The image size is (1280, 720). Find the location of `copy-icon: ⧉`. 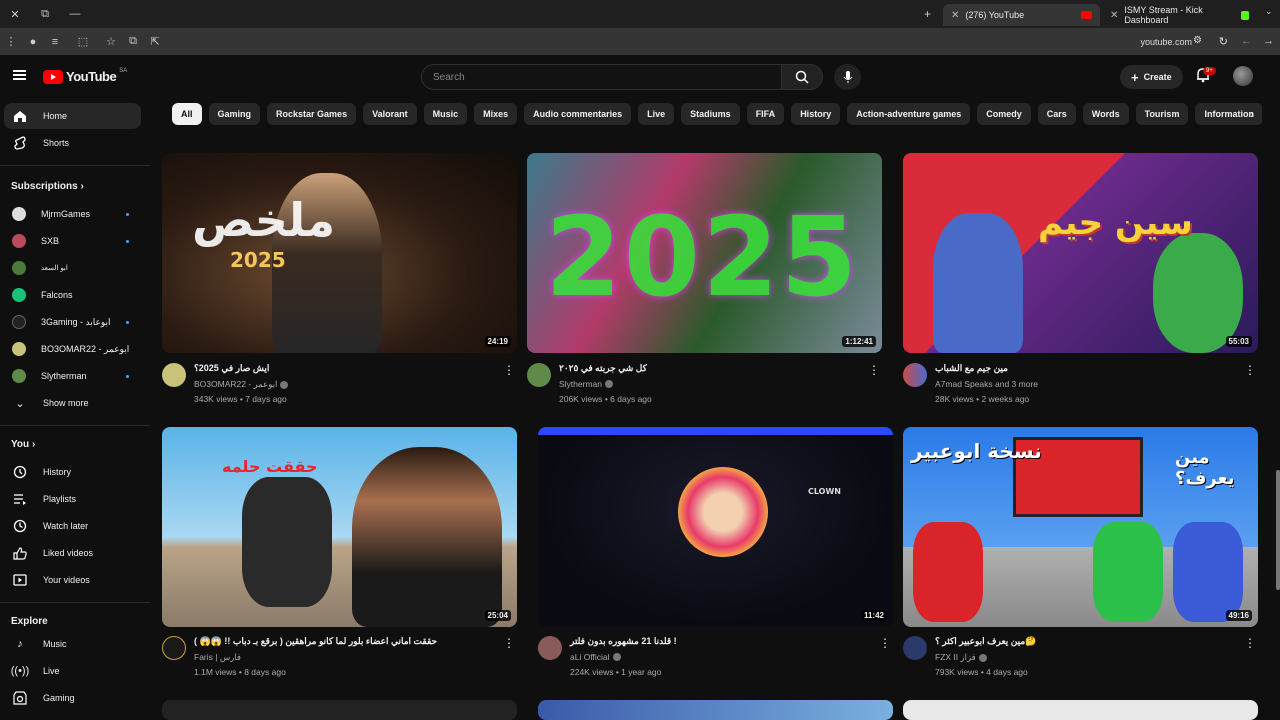

copy-icon: ⧉ is located at coordinates (133, 41).